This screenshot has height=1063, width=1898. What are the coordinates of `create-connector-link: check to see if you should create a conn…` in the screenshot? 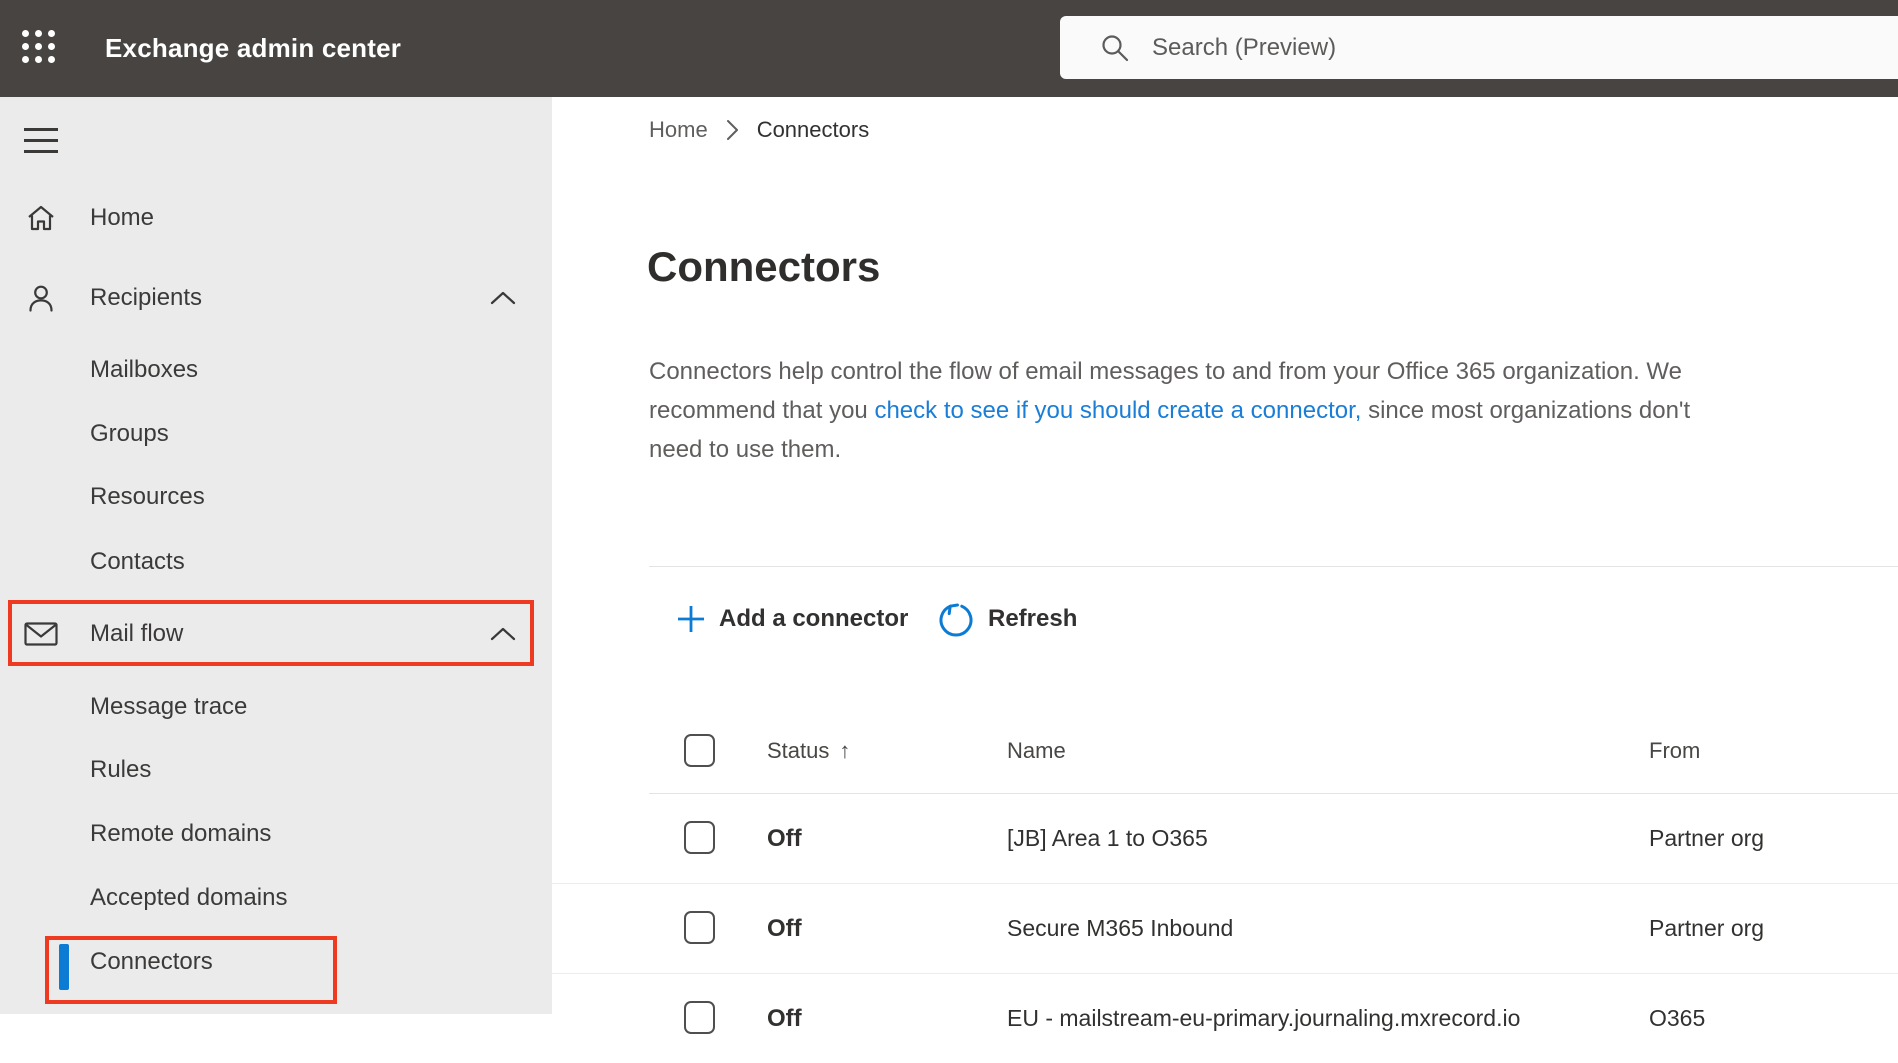 It's located at (1117, 410).